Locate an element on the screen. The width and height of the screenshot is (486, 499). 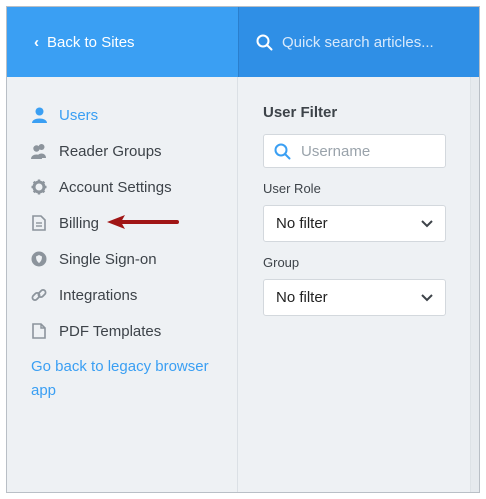
sidebar-item-label: Billing is located at coordinates (79, 223).